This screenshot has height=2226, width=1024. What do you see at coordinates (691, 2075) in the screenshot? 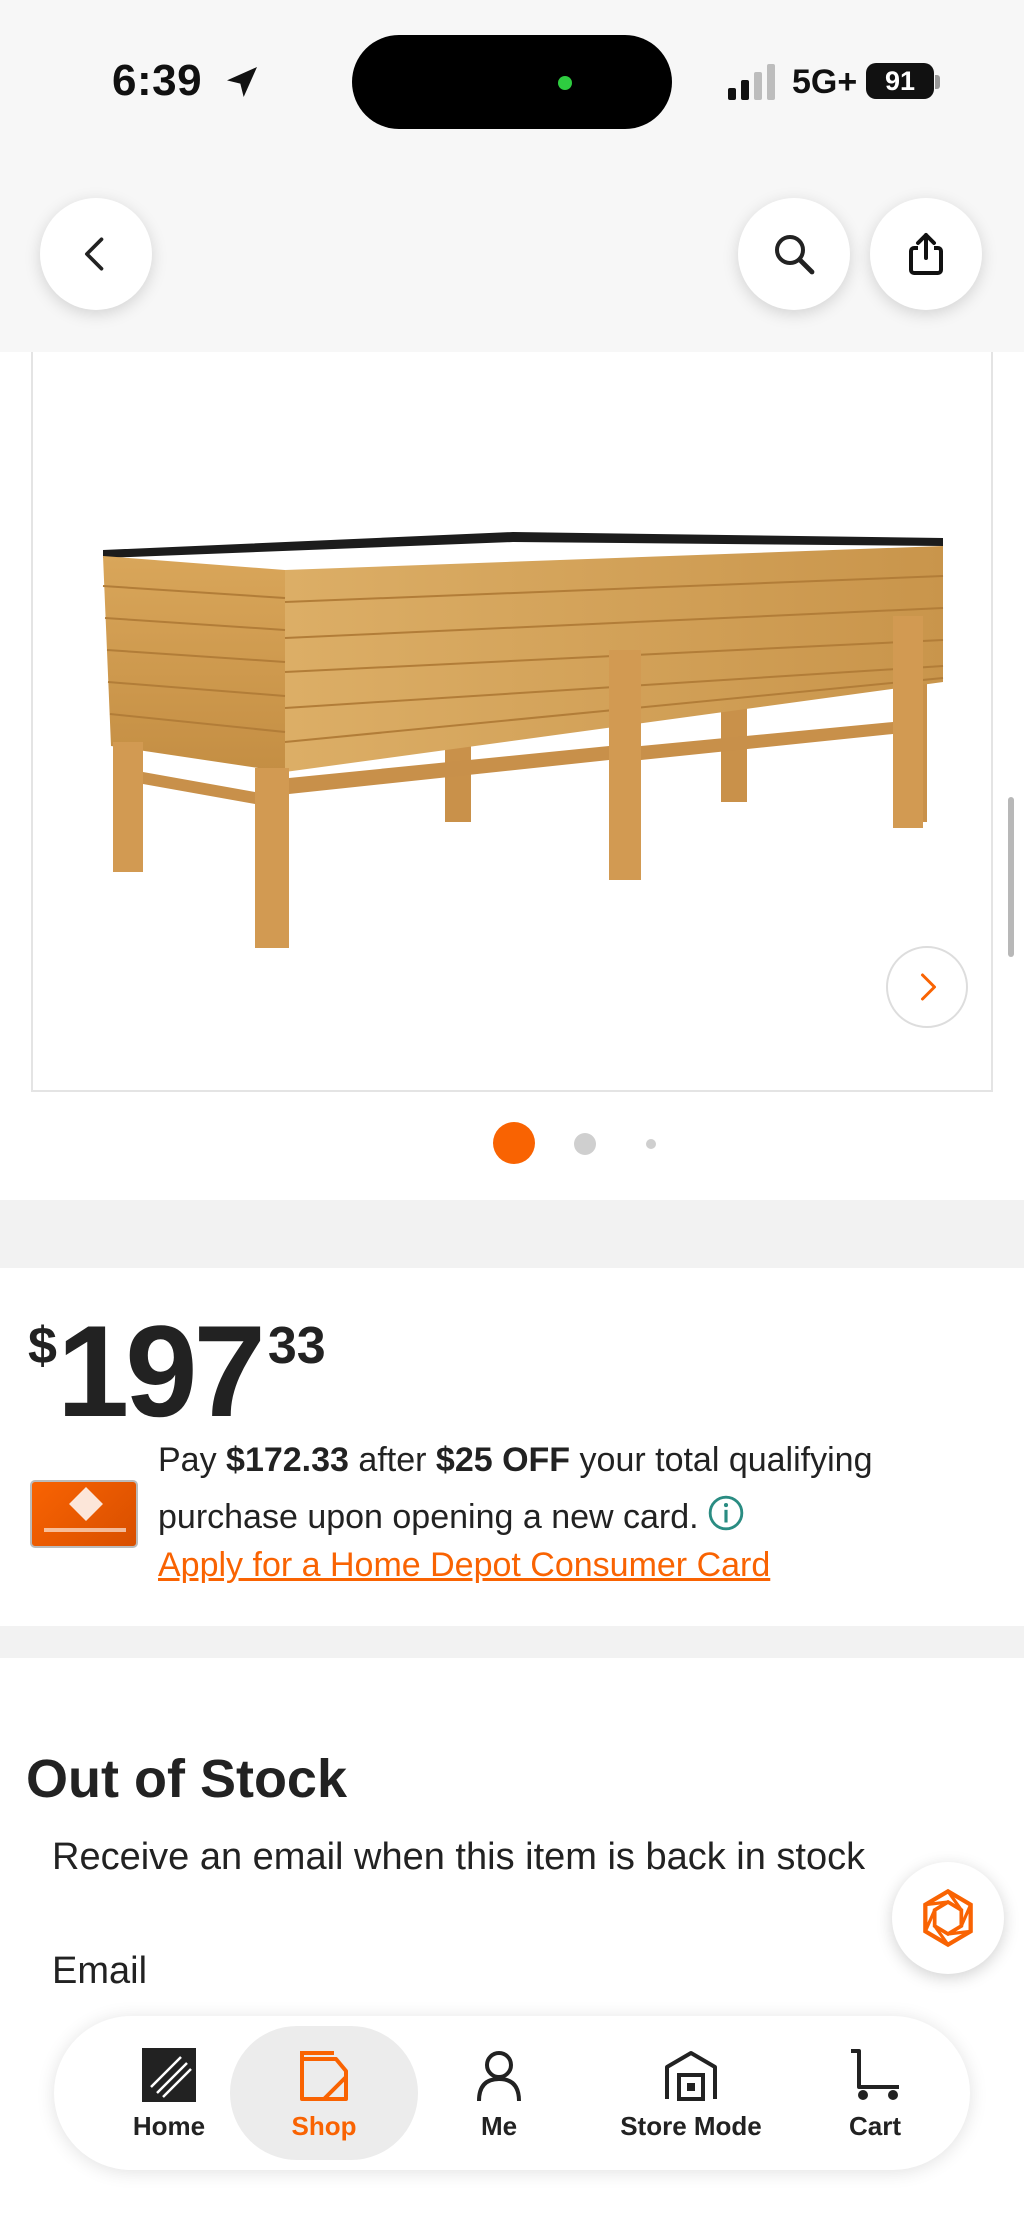
I see `store-icon` at bounding box center [691, 2075].